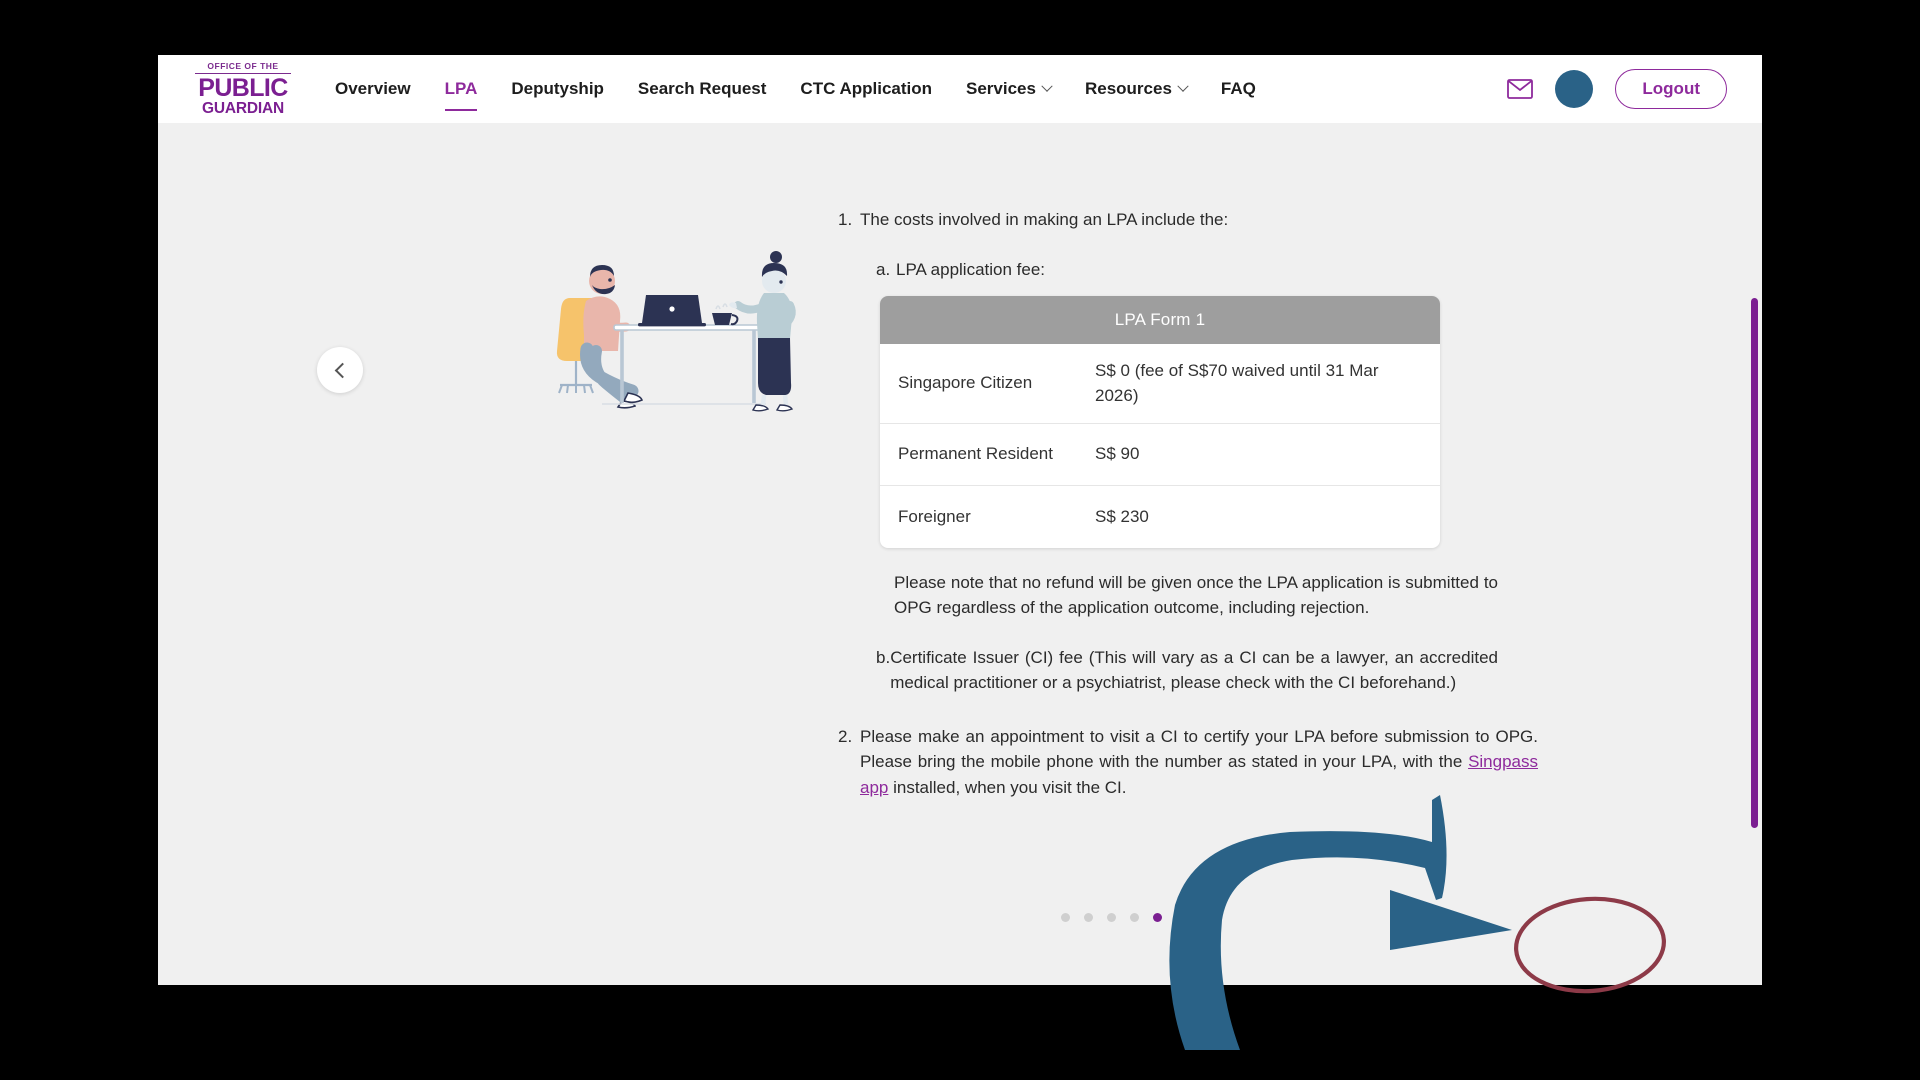 The height and width of the screenshot is (1080, 1920). What do you see at coordinates (1520, 89) in the screenshot?
I see `mail-icon` at bounding box center [1520, 89].